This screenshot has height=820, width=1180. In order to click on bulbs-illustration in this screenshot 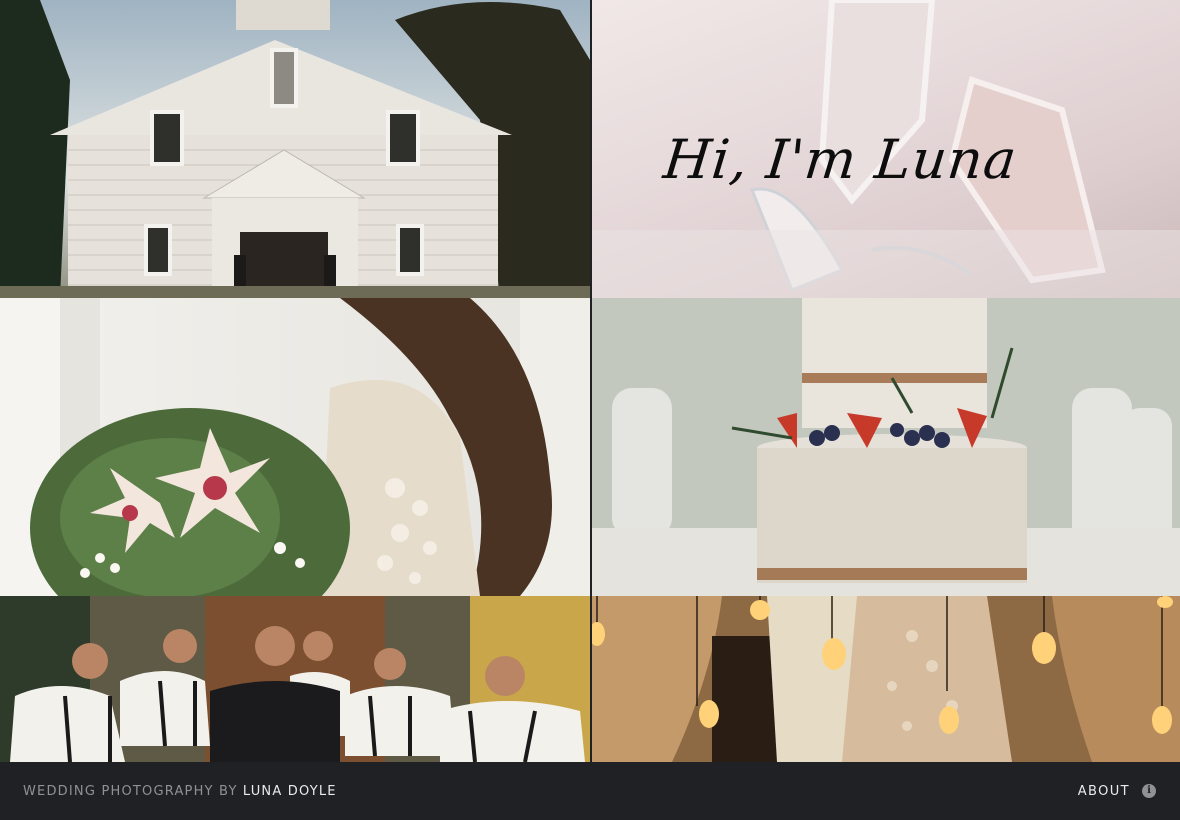, I will do `click(886, 679)`.